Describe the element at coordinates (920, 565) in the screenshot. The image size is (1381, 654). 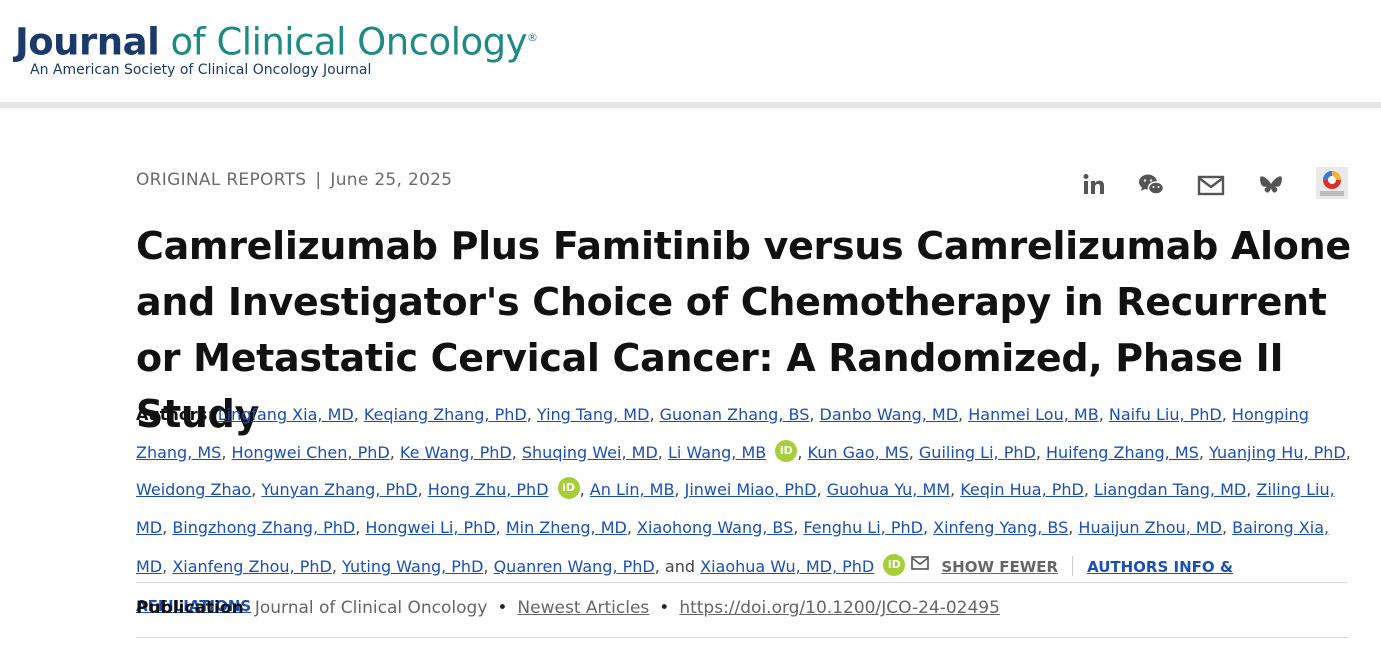
I see `corresponding-email-icon` at that location.